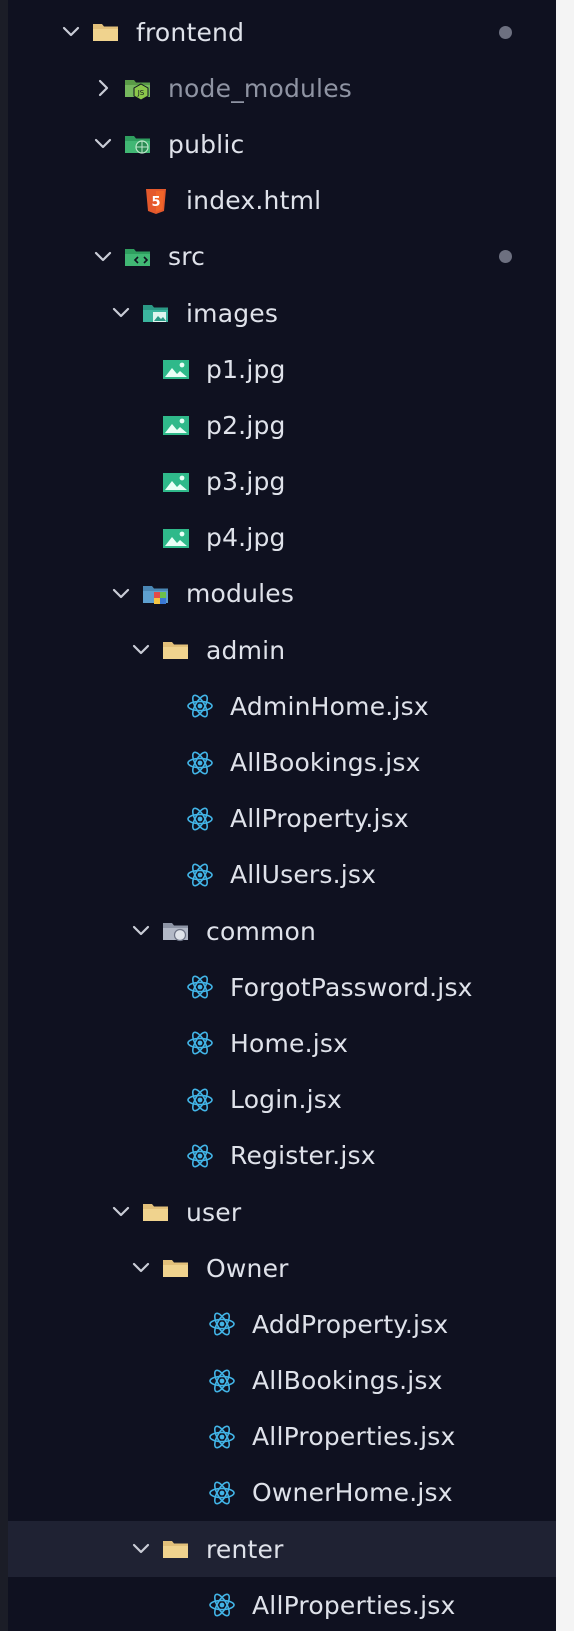 The width and height of the screenshot is (574, 1631). I want to click on tree-file-p1-jpg: p1.jpg, so click(282, 369).